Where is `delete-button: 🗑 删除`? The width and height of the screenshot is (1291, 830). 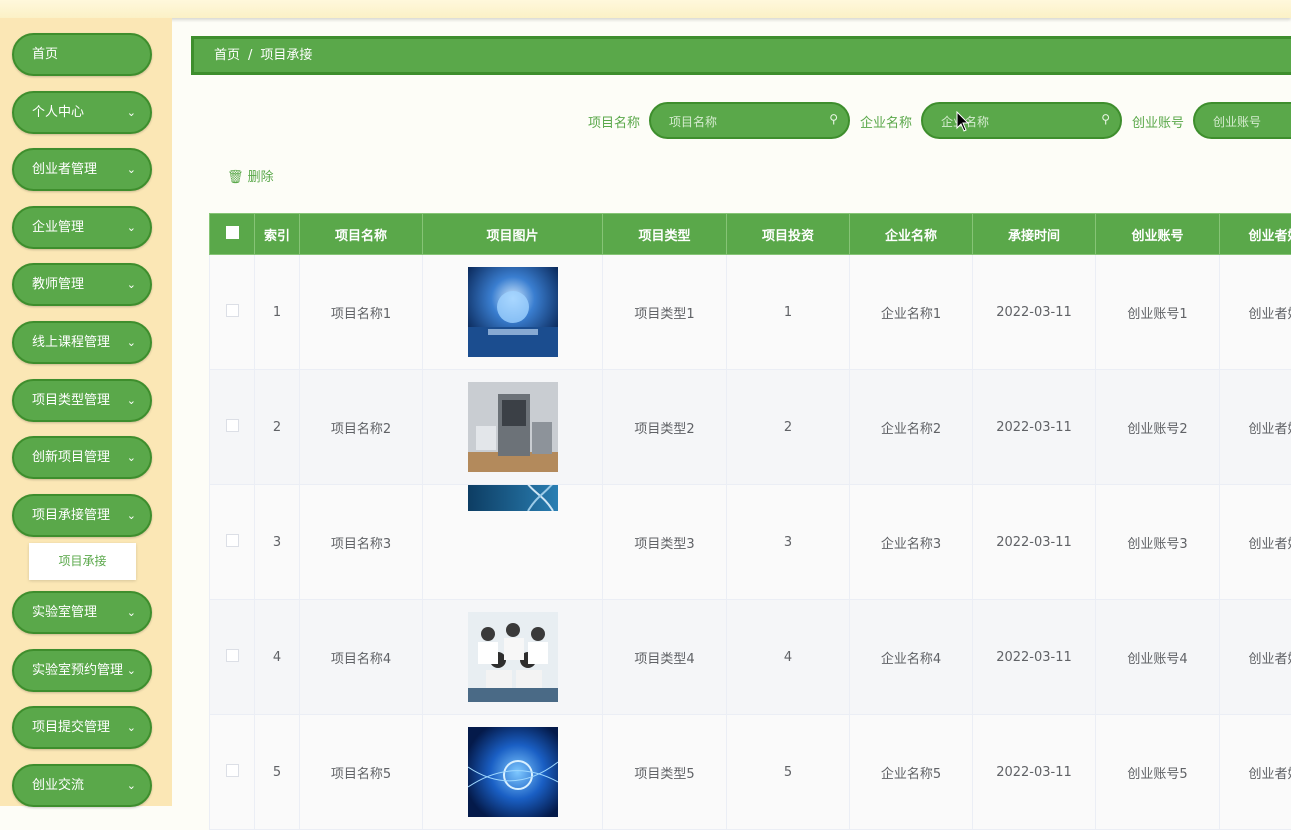 delete-button: 🗑 删除 is located at coordinates (250, 175).